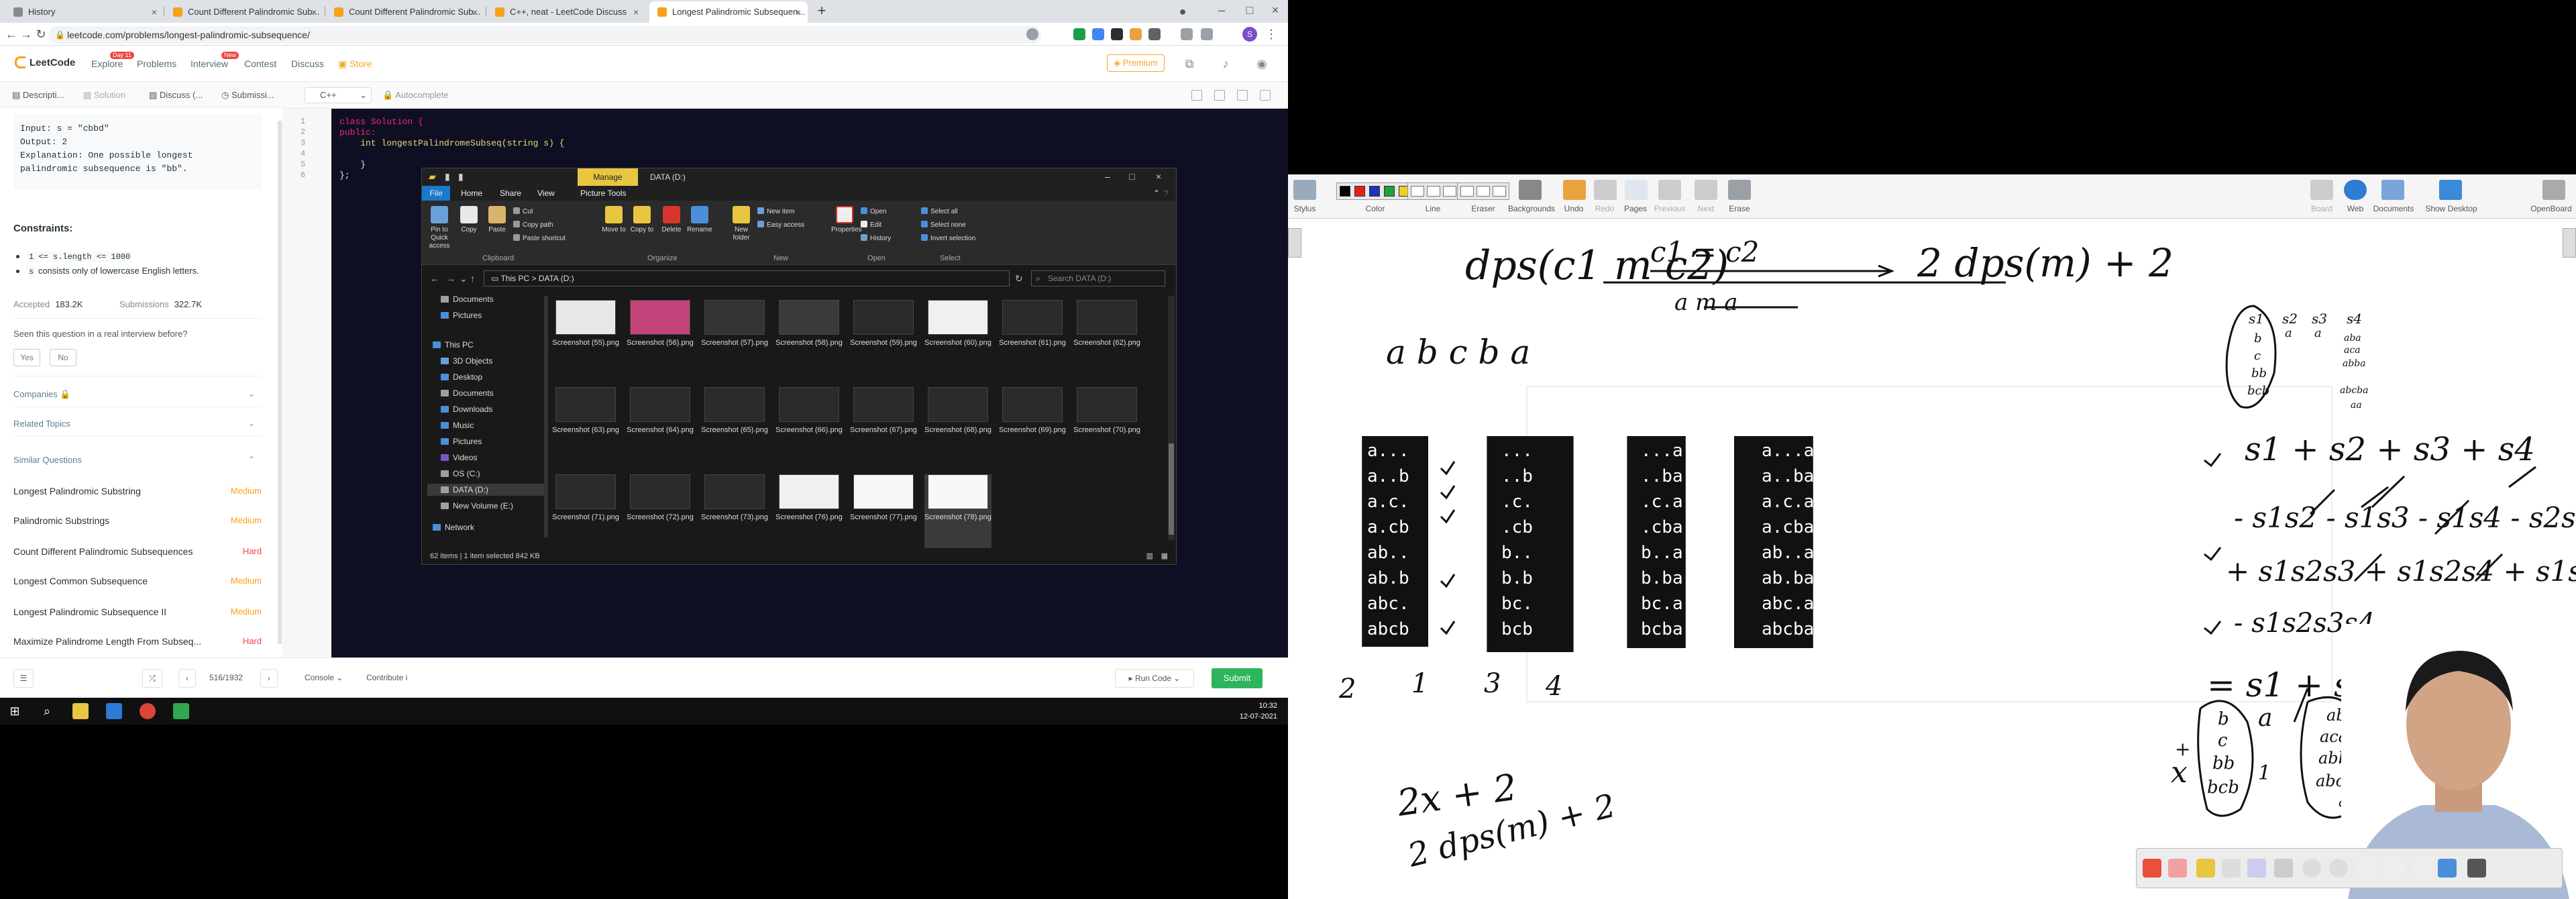 Image resolution: width=2576 pixels, height=899 pixels. Describe the element at coordinates (453, 528) in the screenshot. I see `nav-network: Network` at that location.